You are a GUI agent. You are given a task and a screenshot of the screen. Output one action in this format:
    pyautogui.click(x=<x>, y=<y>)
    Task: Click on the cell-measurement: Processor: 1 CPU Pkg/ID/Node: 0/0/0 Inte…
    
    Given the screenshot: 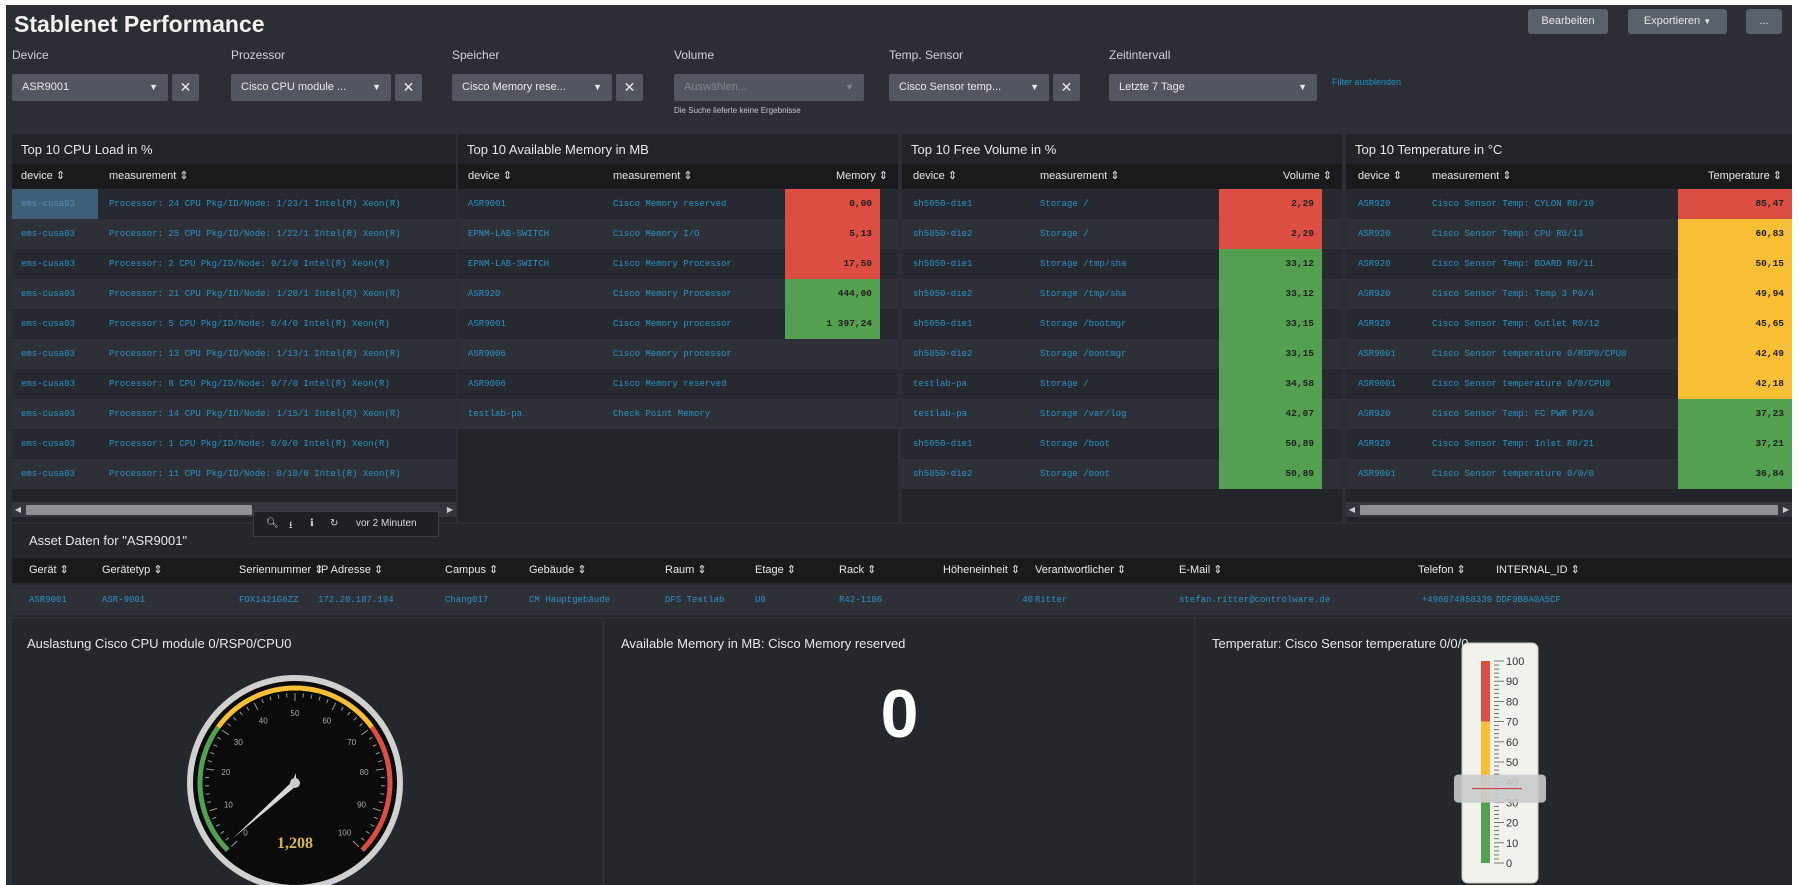 What is the action you would take?
    pyautogui.click(x=282, y=444)
    